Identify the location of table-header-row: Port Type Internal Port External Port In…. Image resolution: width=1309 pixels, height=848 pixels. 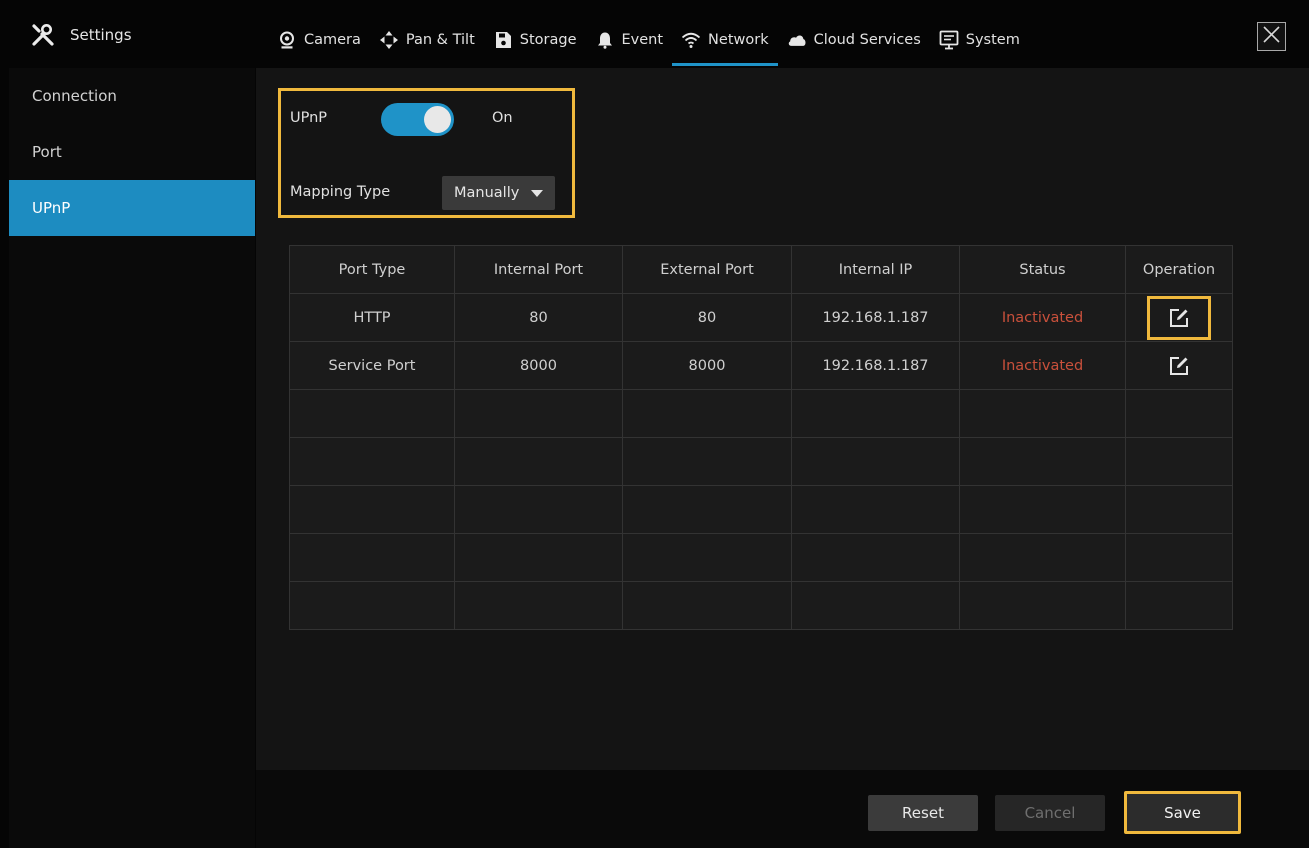
(761, 269).